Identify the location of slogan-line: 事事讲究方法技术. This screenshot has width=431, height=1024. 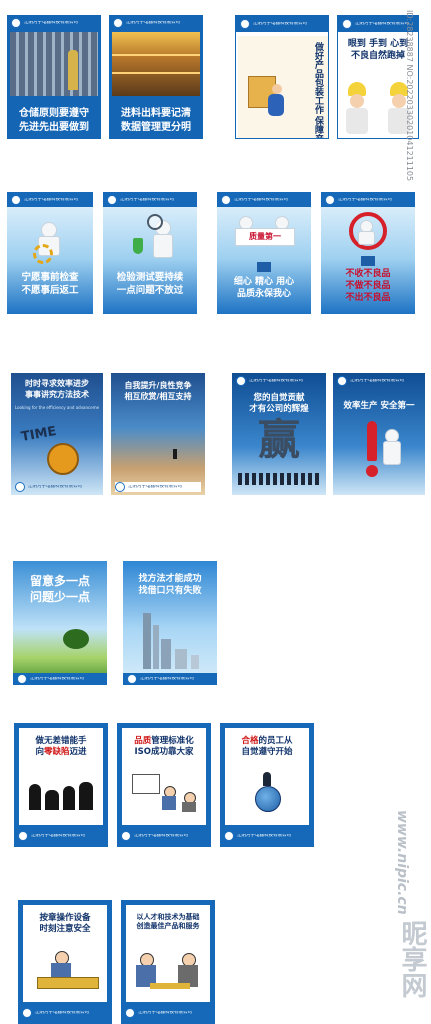
(57, 394).